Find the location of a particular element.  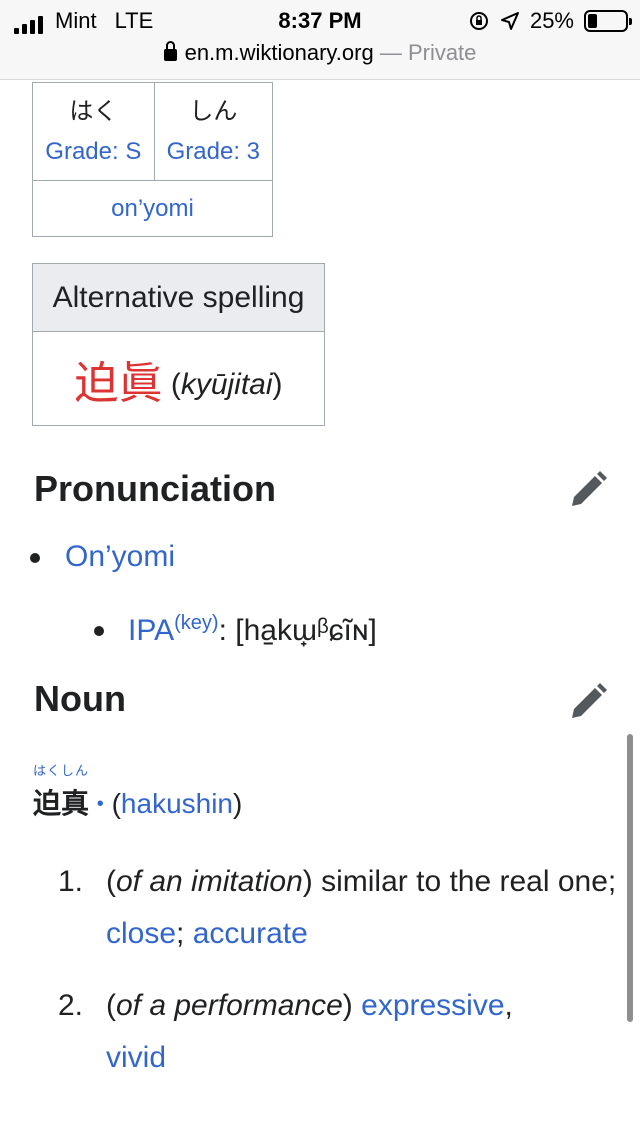

definition-qualifier: of a performance is located at coordinates (229, 1005).